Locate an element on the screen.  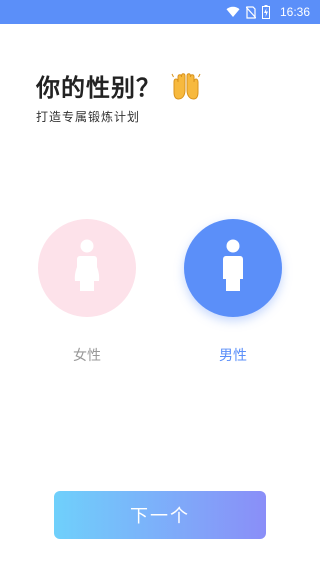
male-figure-icon is located at coordinates (233, 268).